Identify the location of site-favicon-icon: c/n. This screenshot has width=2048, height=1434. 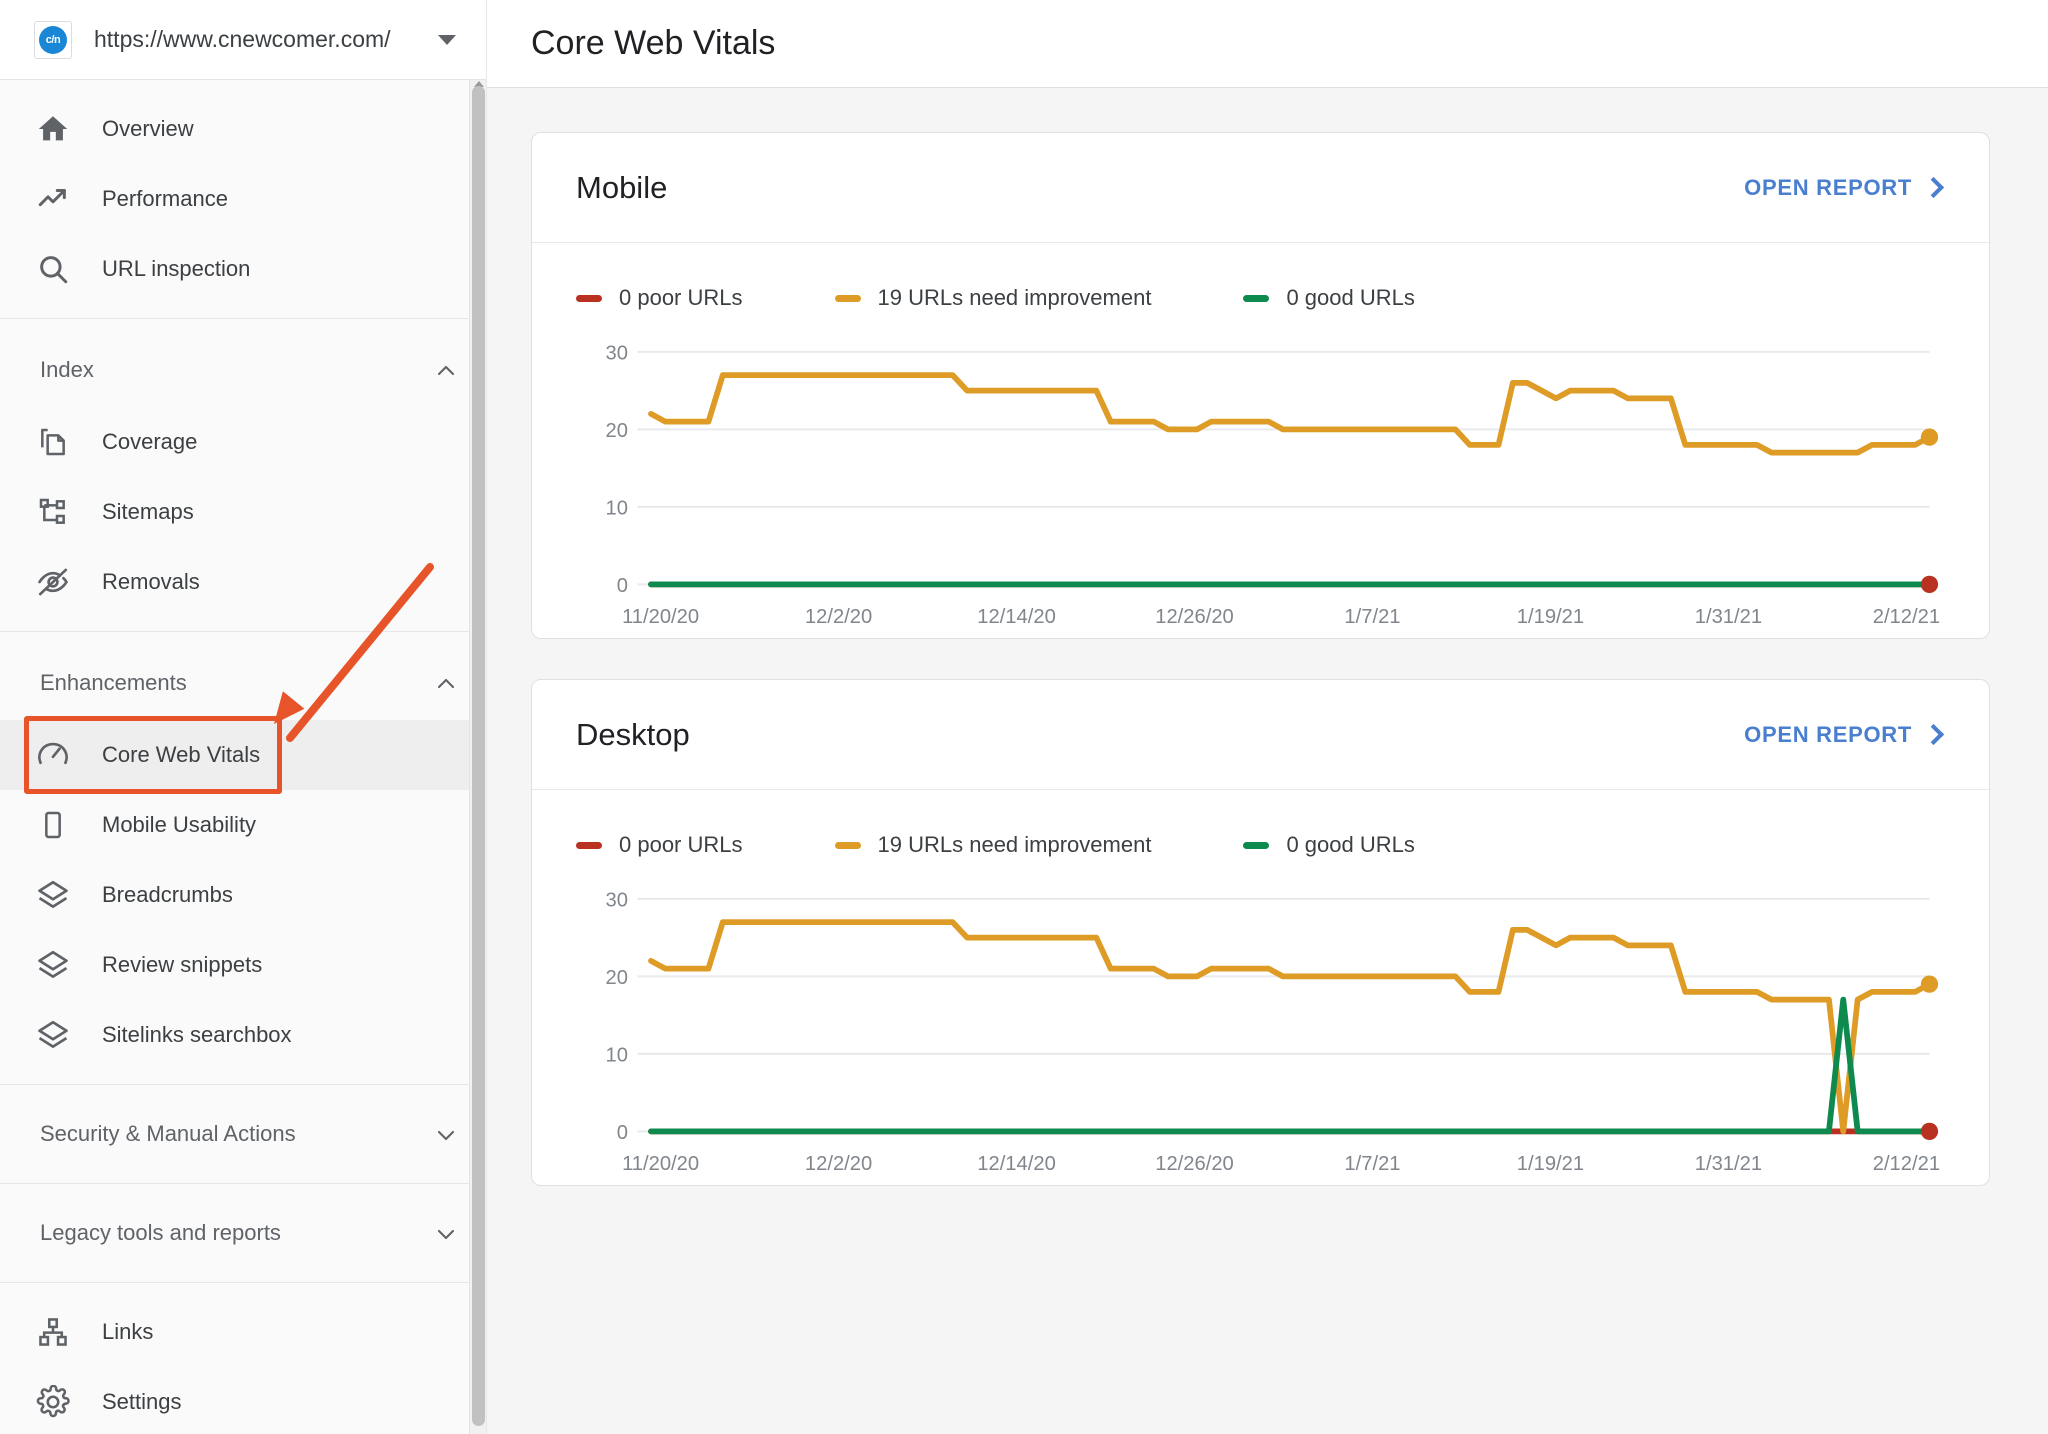
(53, 39).